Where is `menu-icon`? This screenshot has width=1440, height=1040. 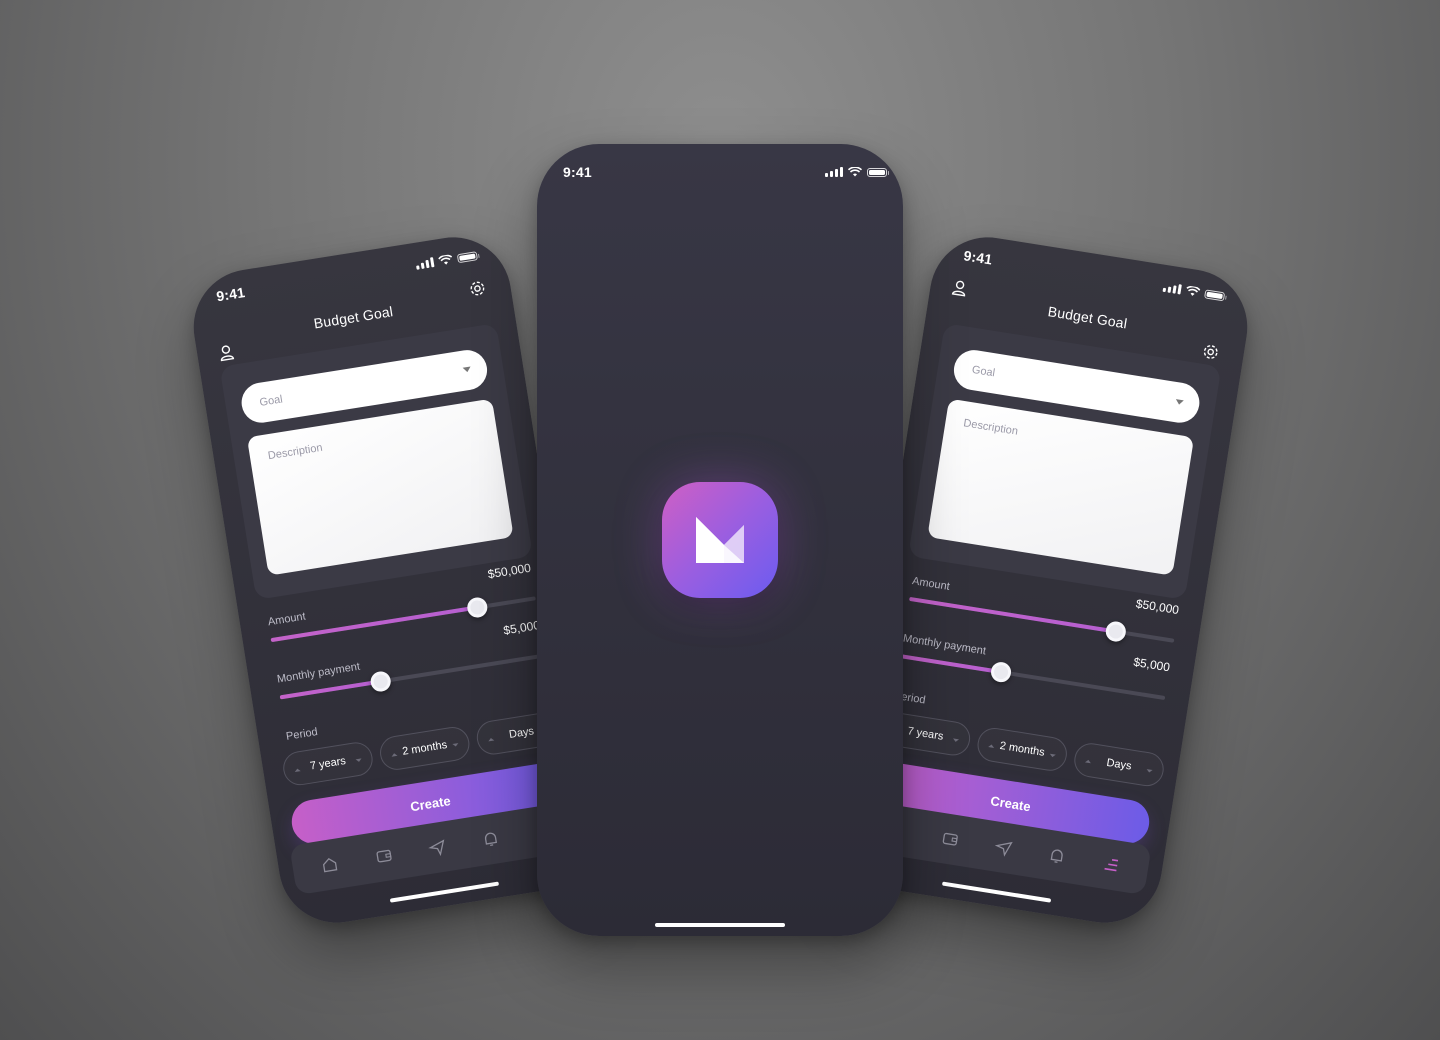
menu-icon is located at coordinates (1111, 864).